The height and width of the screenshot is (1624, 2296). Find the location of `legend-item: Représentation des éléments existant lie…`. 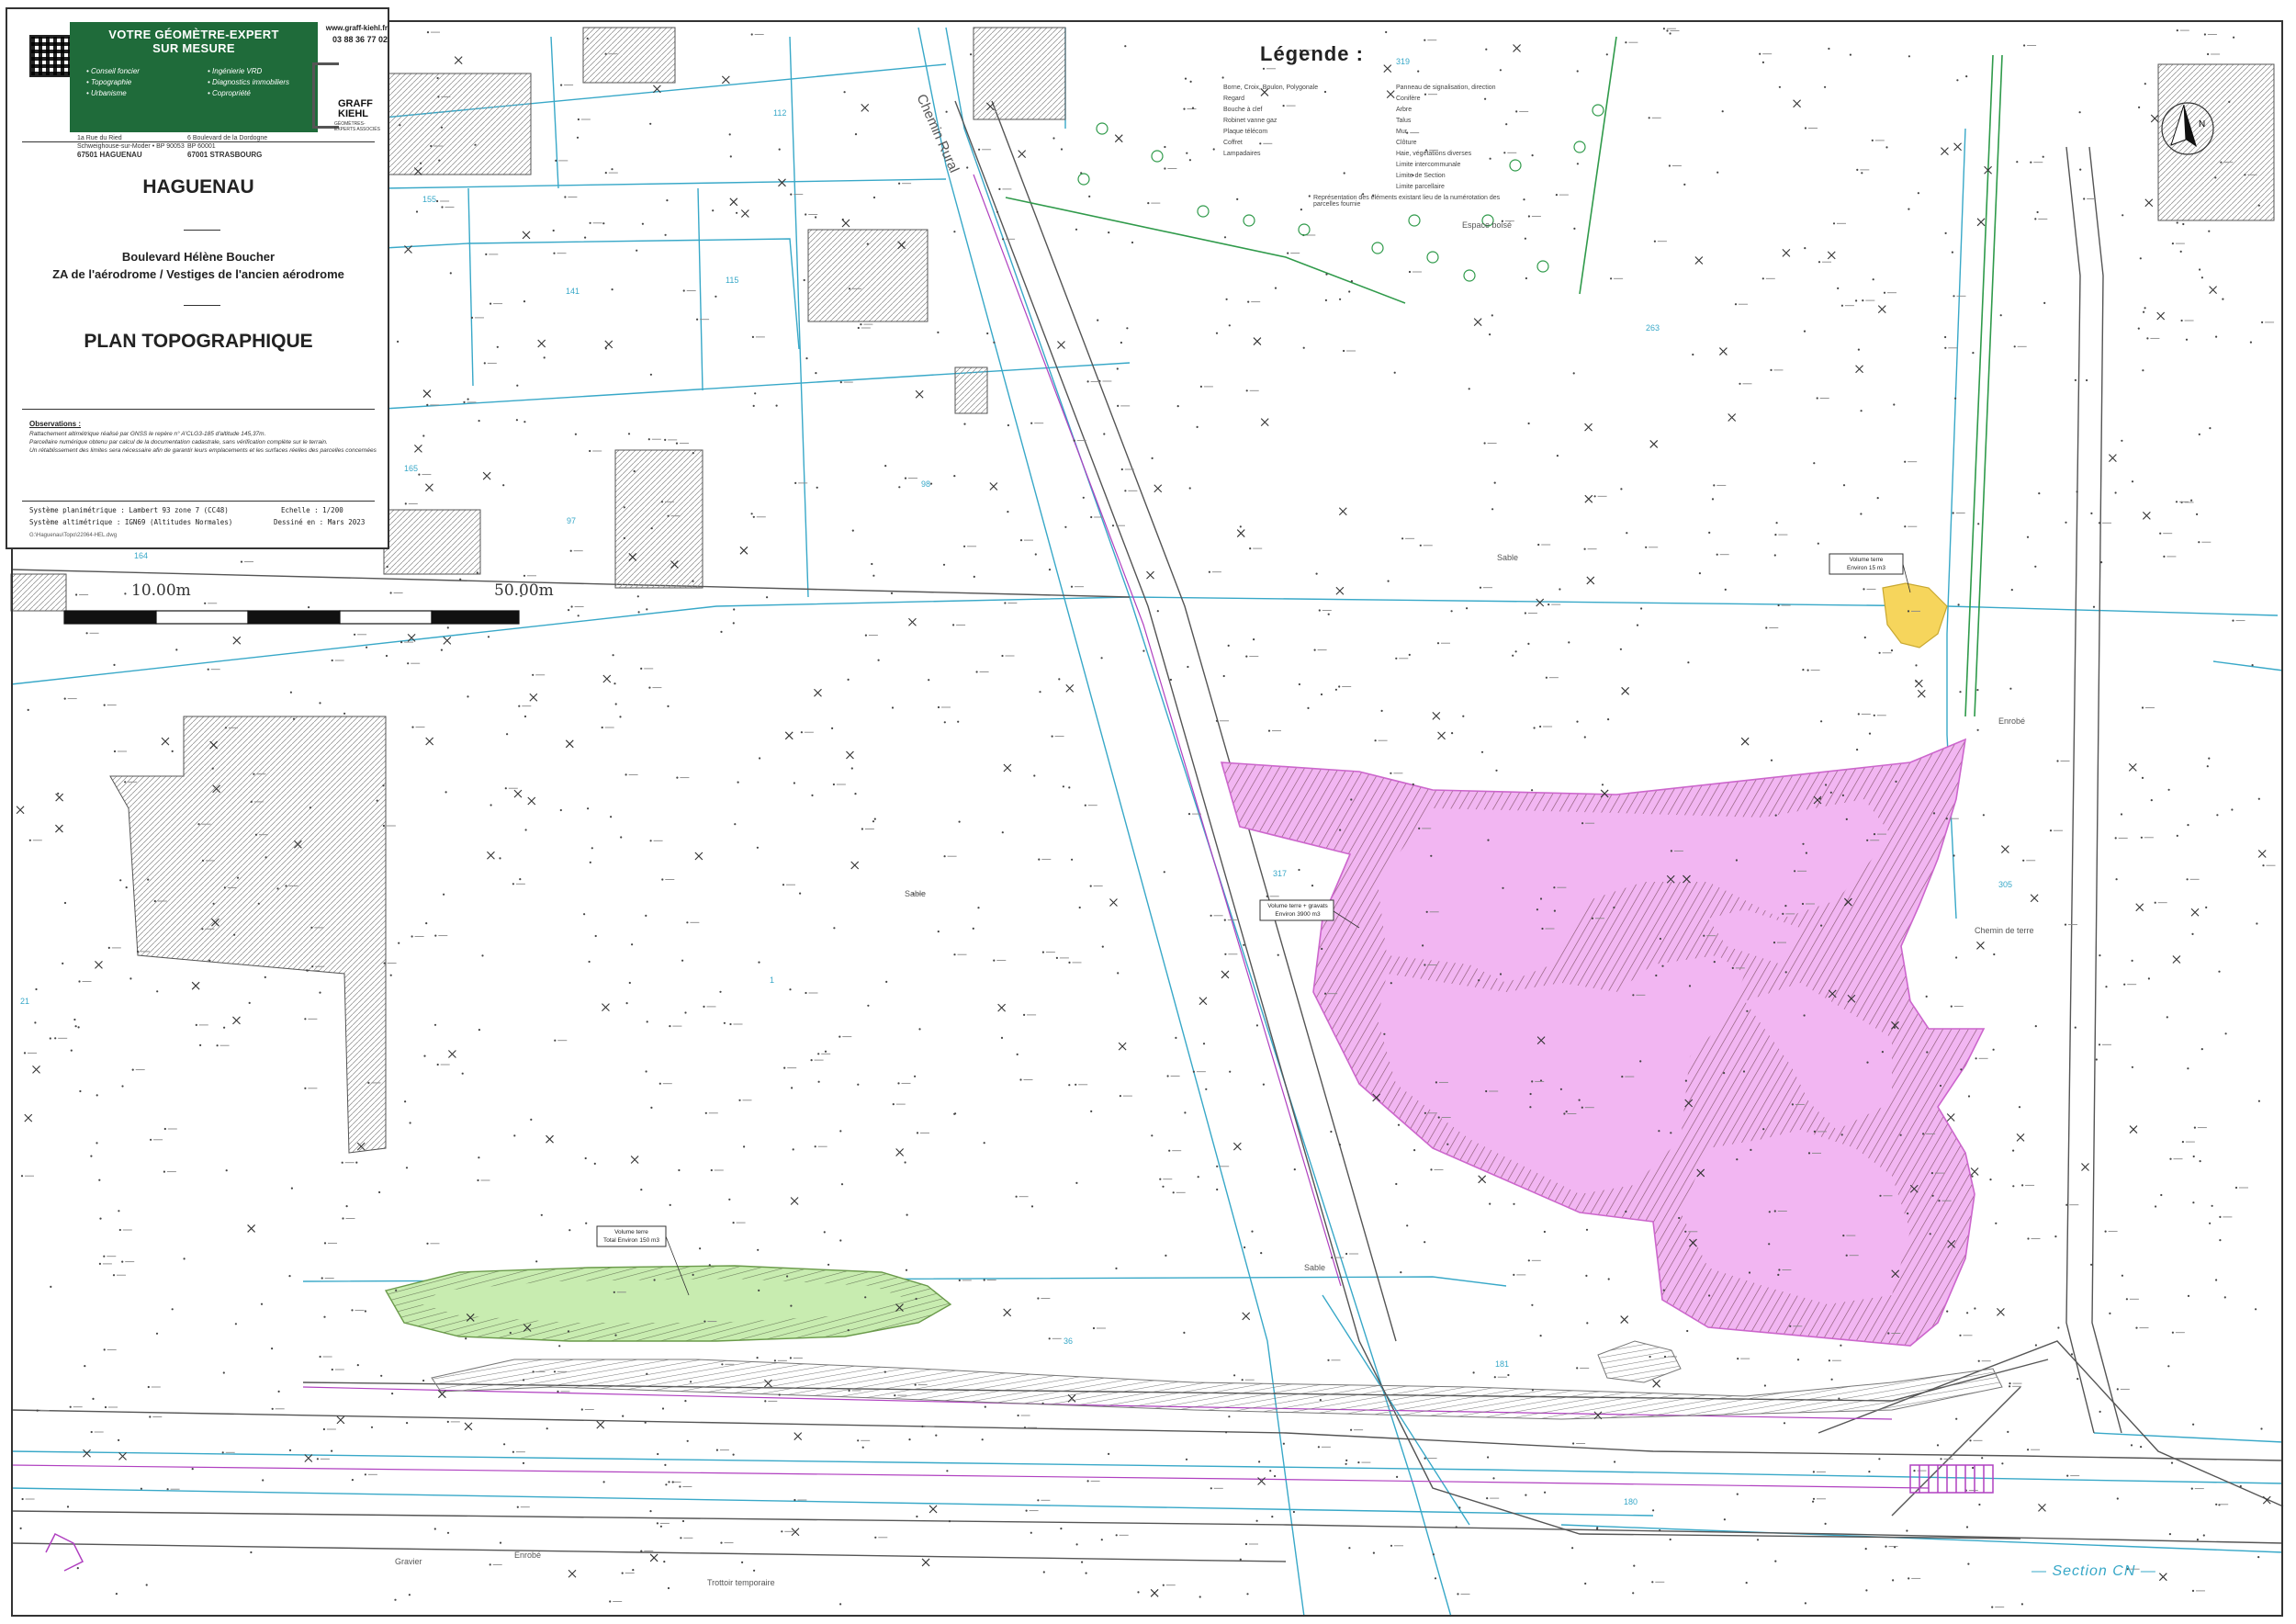

legend-item: Représentation des éléments existant lie… is located at coordinates (1407, 201).